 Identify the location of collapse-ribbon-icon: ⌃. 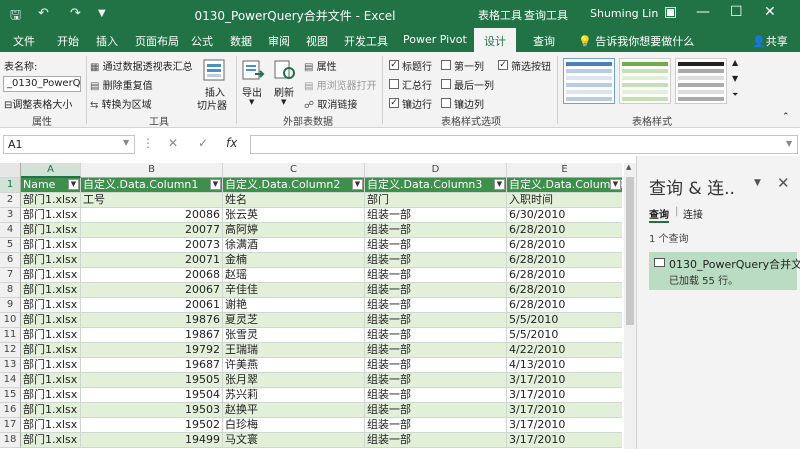
(786, 117).